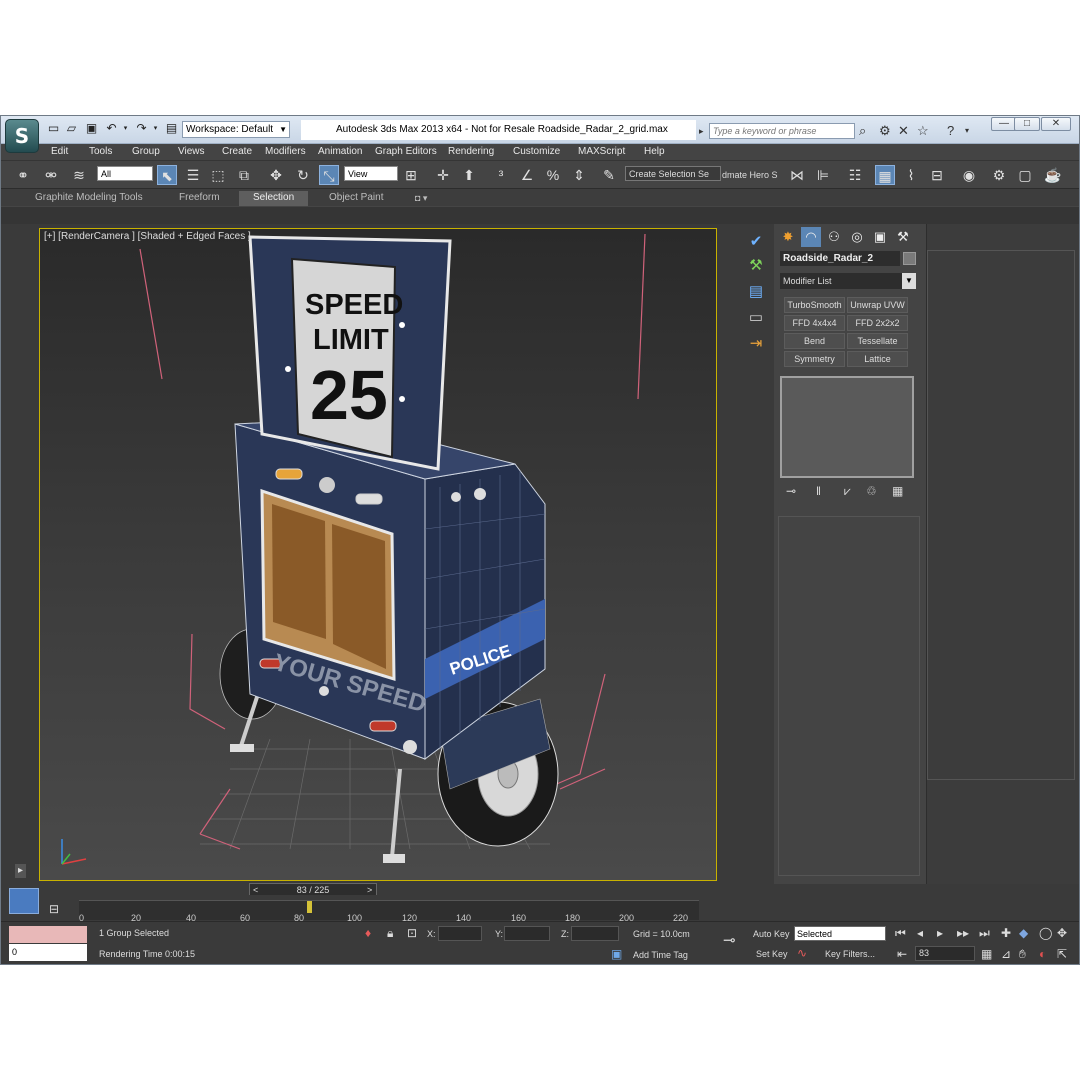 This screenshot has width=1080, height=1080. What do you see at coordinates (897, 491) in the screenshot?
I see `configure-modifier-sets-icon: ▦` at bounding box center [897, 491].